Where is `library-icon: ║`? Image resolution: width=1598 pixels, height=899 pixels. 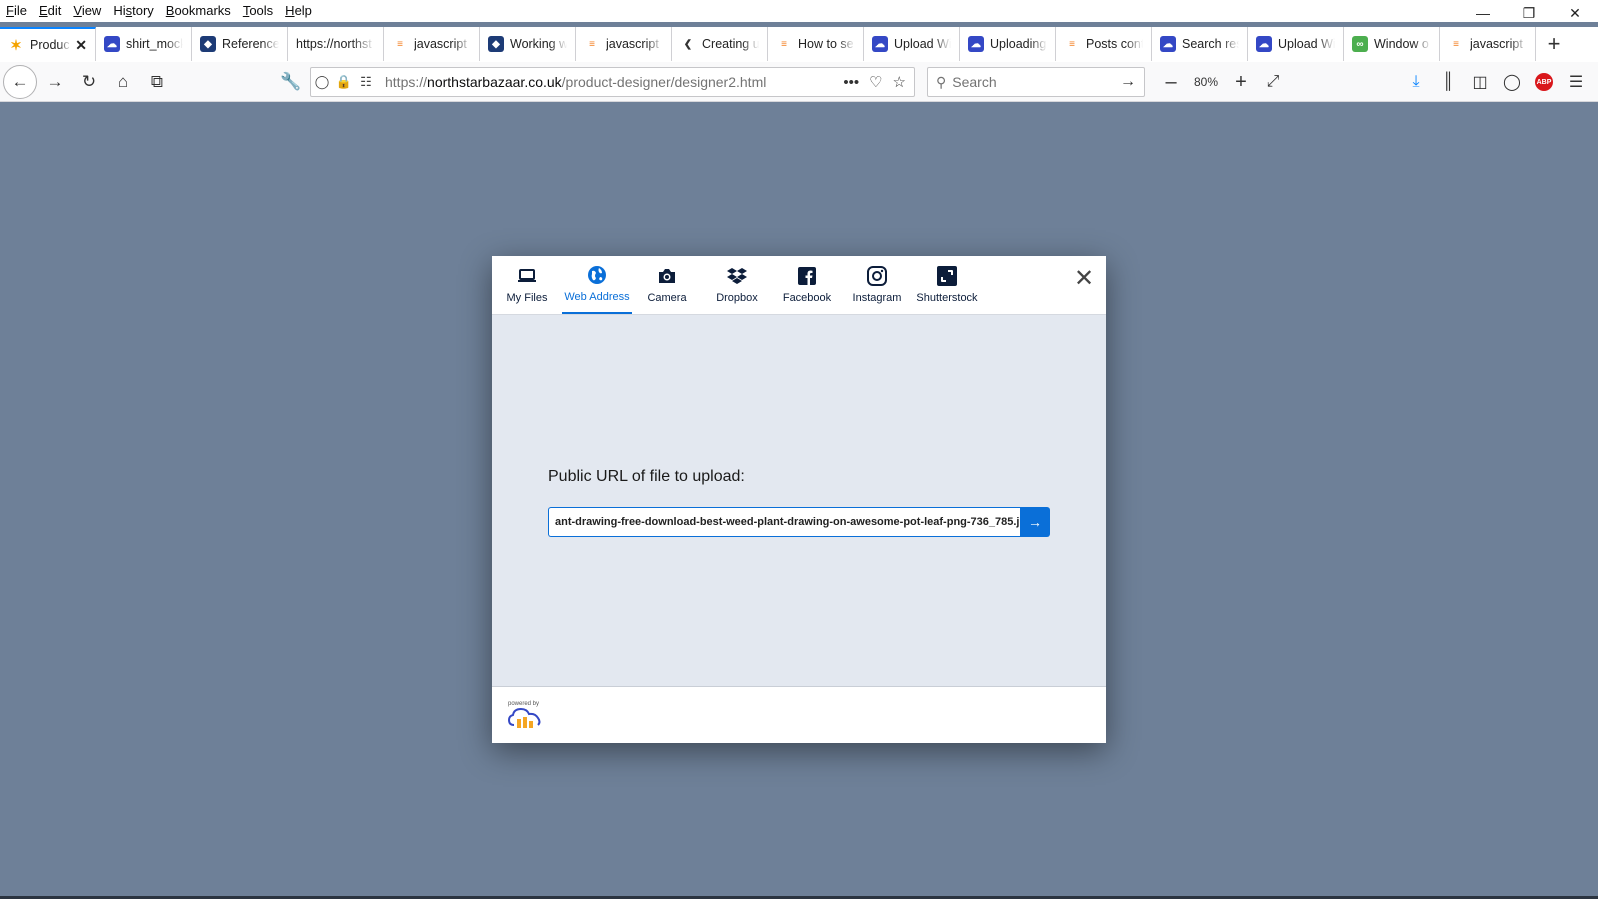
library-icon: ║ is located at coordinates (1448, 82).